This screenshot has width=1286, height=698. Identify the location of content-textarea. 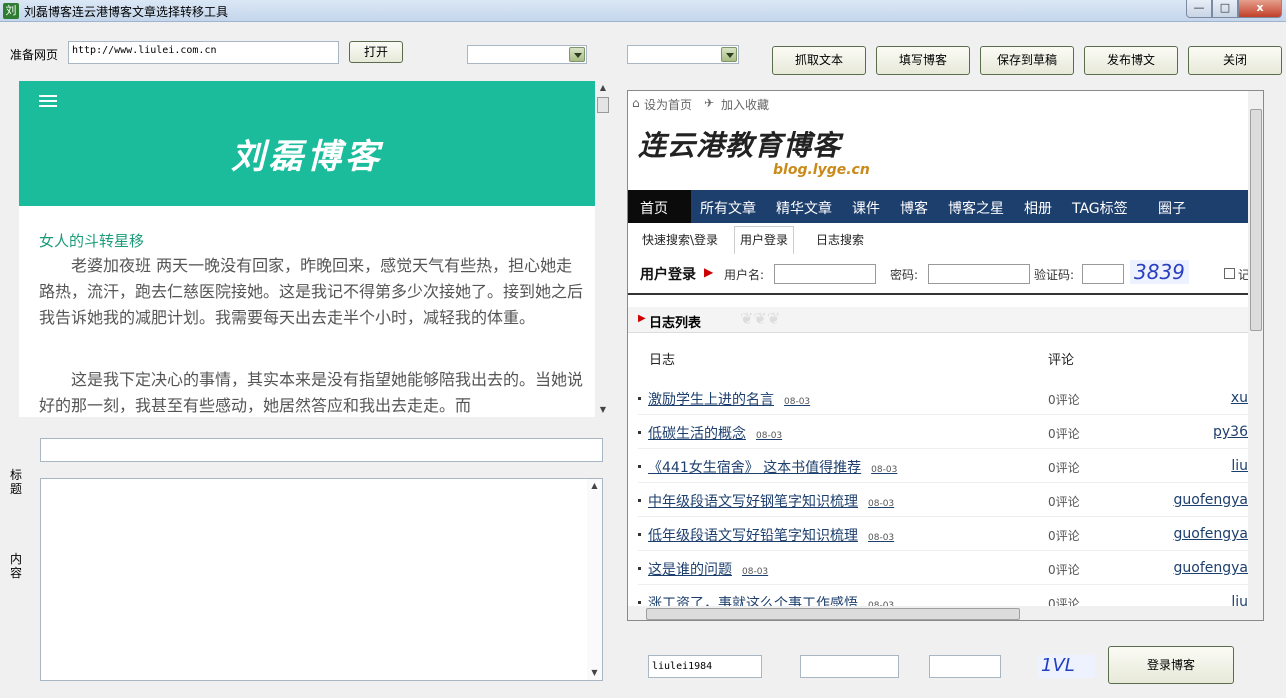
(321, 579).